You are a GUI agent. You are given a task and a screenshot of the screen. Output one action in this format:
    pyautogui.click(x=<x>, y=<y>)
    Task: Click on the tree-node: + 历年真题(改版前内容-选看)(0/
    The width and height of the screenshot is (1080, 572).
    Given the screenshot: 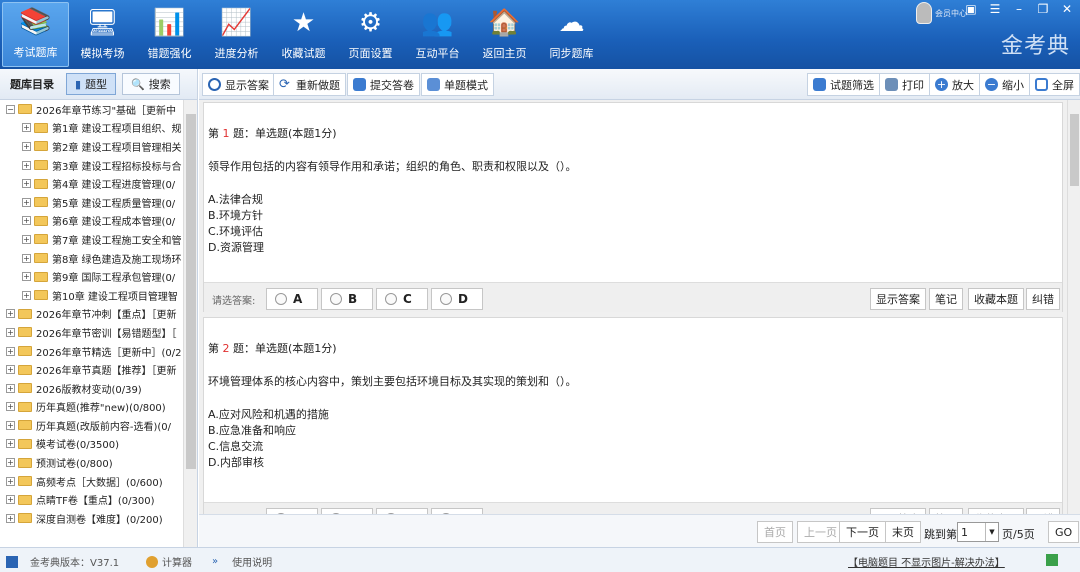 What is the action you would take?
    pyautogui.click(x=91, y=425)
    